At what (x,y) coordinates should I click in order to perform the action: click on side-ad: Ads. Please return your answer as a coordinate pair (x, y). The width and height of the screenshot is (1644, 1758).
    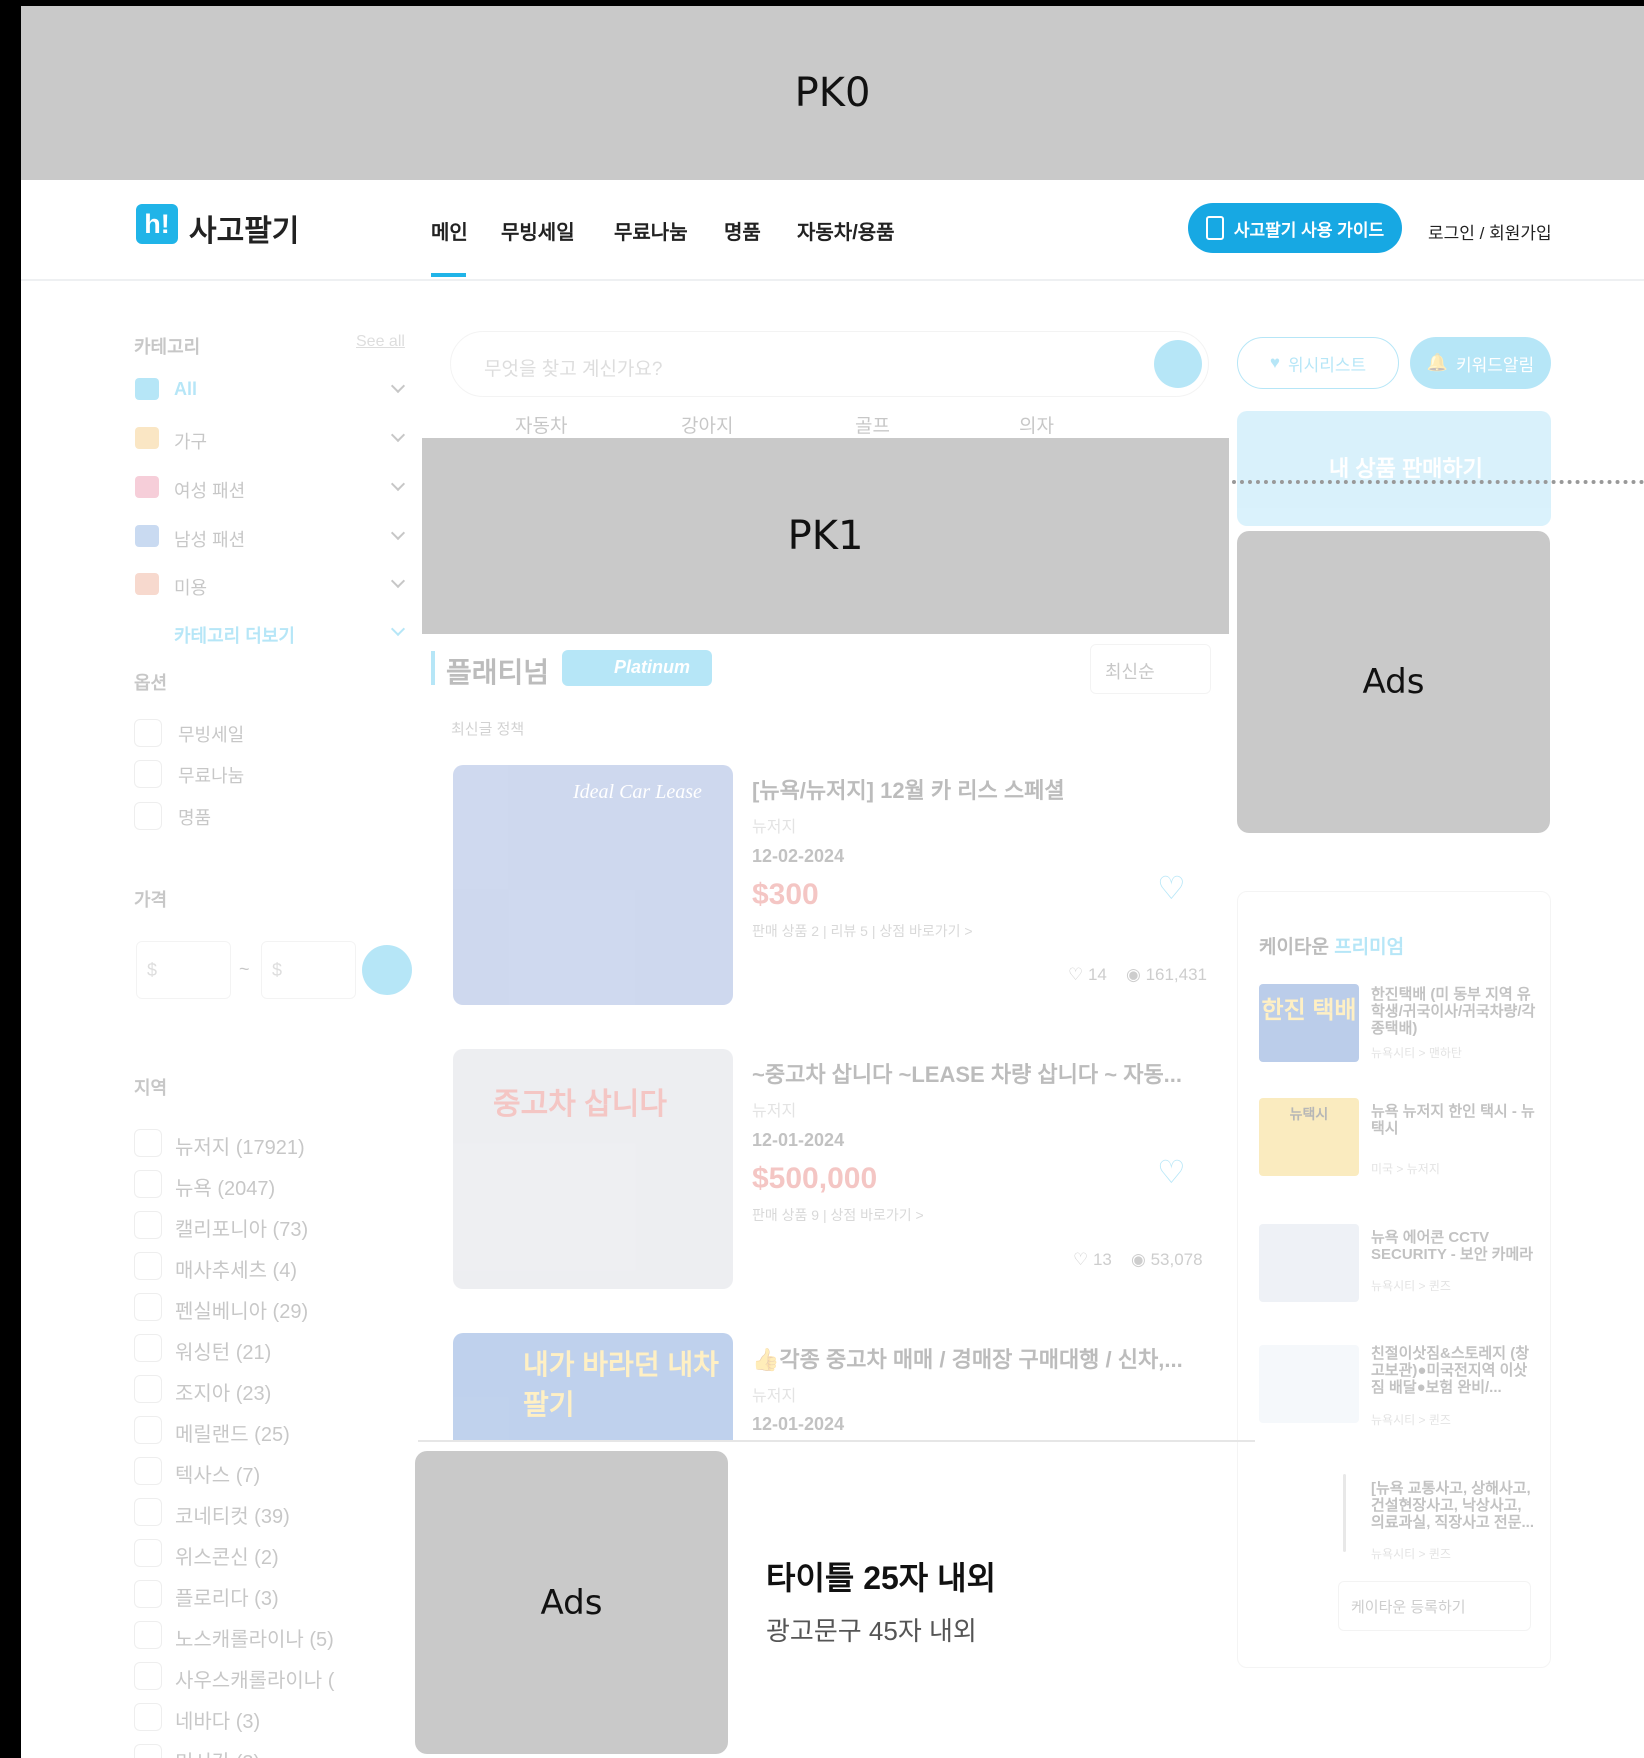
    Looking at the image, I should click on (1393, 682).